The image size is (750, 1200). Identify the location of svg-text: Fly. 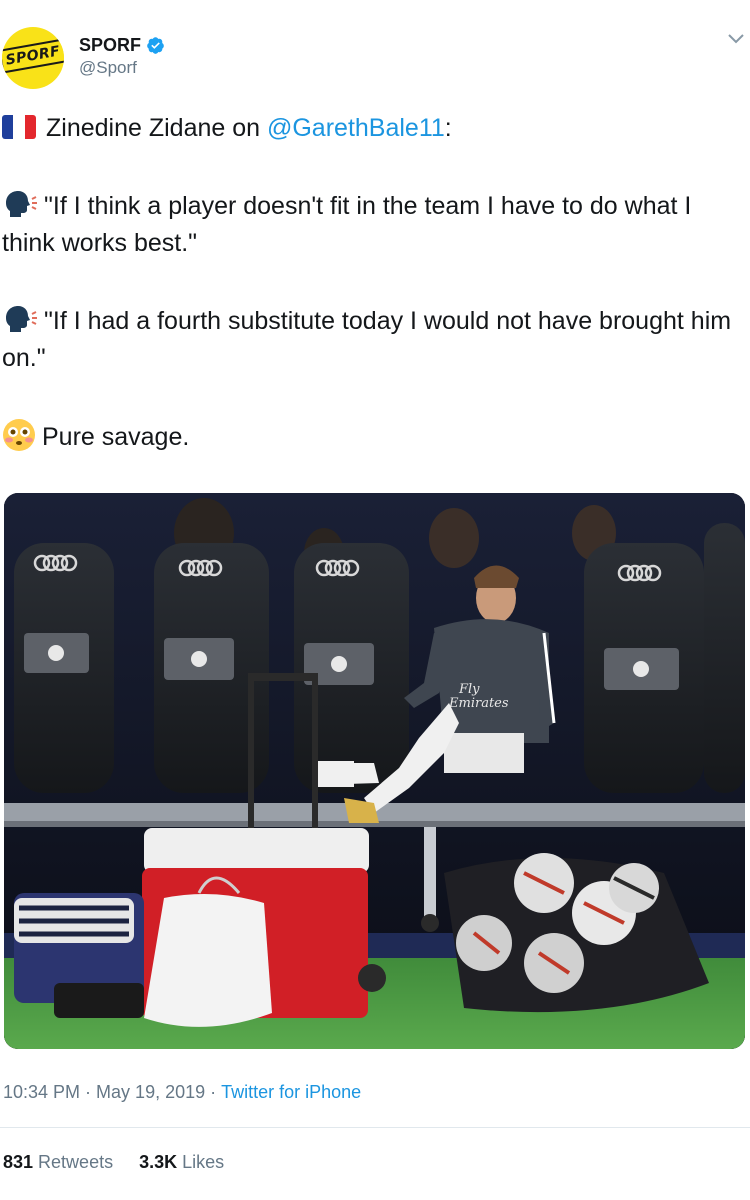
(469, 689).